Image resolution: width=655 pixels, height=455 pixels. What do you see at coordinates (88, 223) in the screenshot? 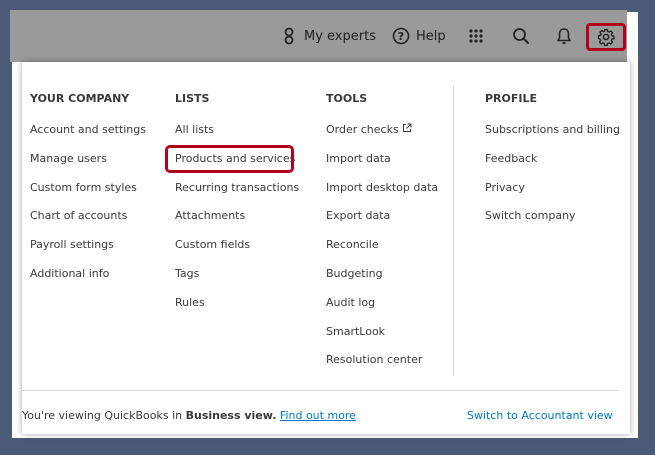
I see `menu-item-chart-of-accounts: Chart of accounts` at bounding box center [88, 223].